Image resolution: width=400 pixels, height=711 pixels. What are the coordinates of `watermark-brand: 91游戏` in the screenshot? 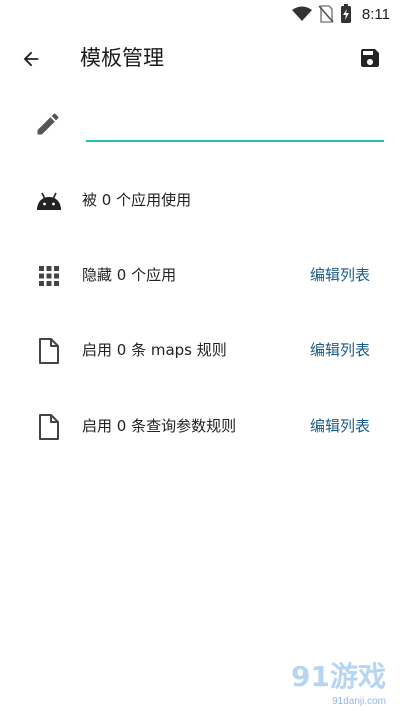 It's located at (338, 676).